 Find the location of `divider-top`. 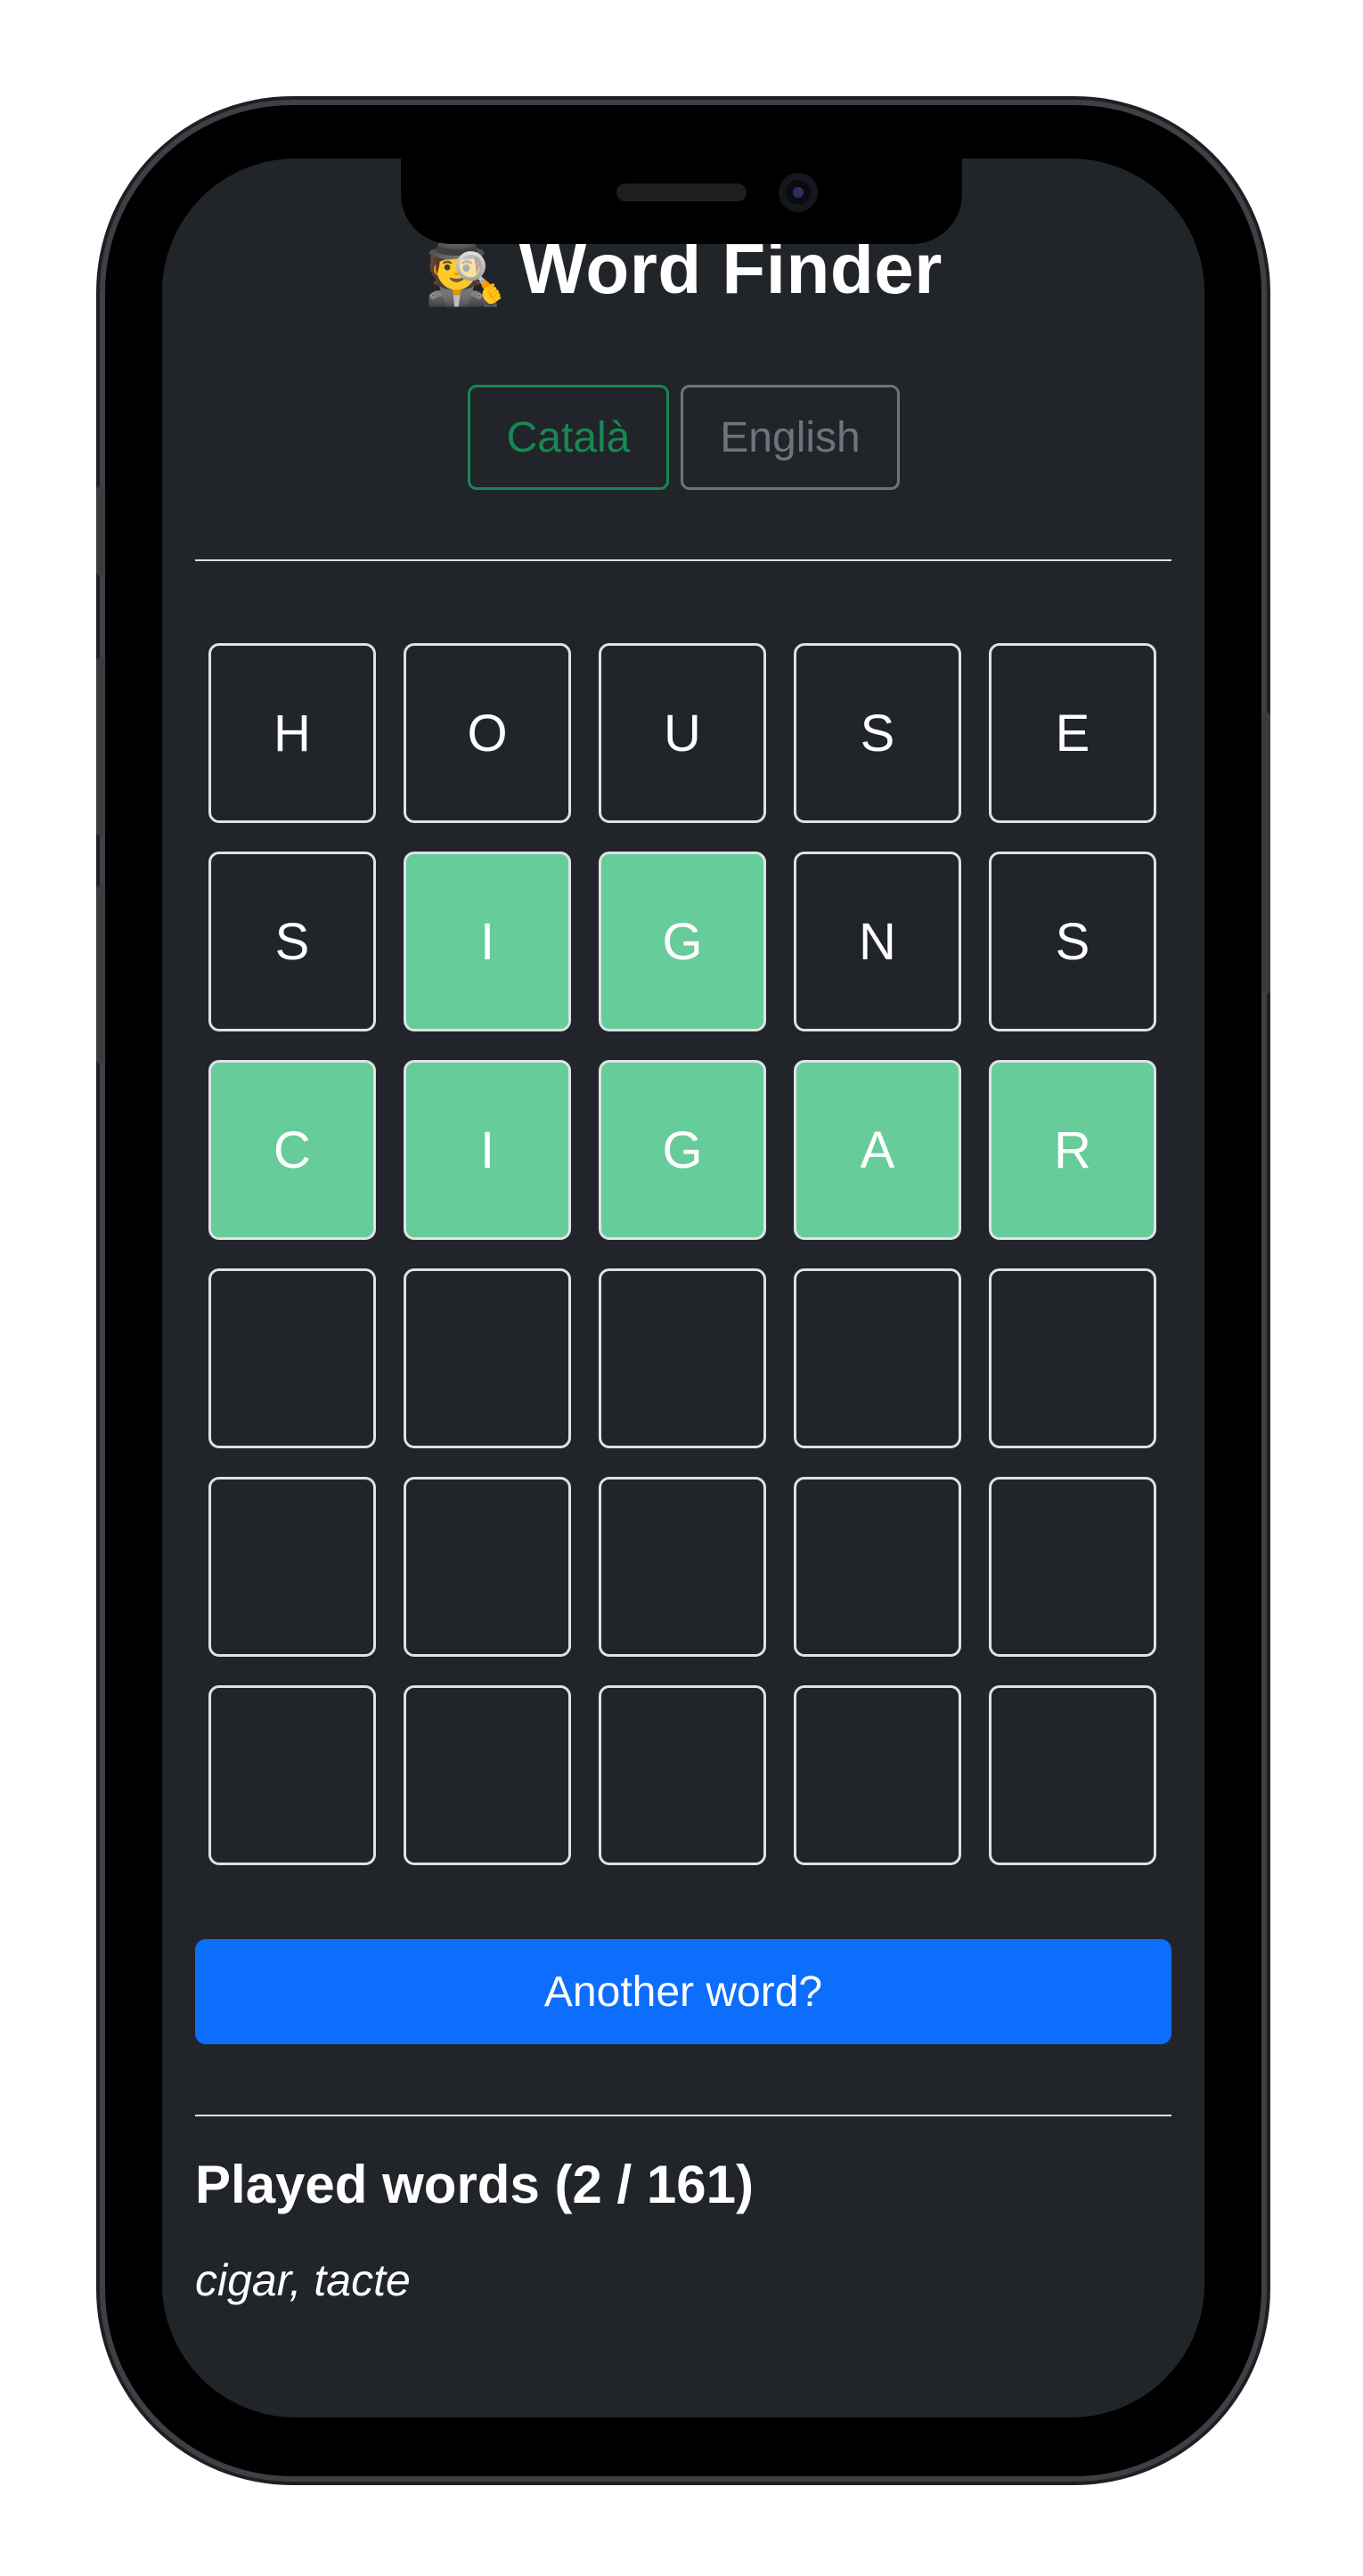

divider-top is located at coordinates (683, 560).